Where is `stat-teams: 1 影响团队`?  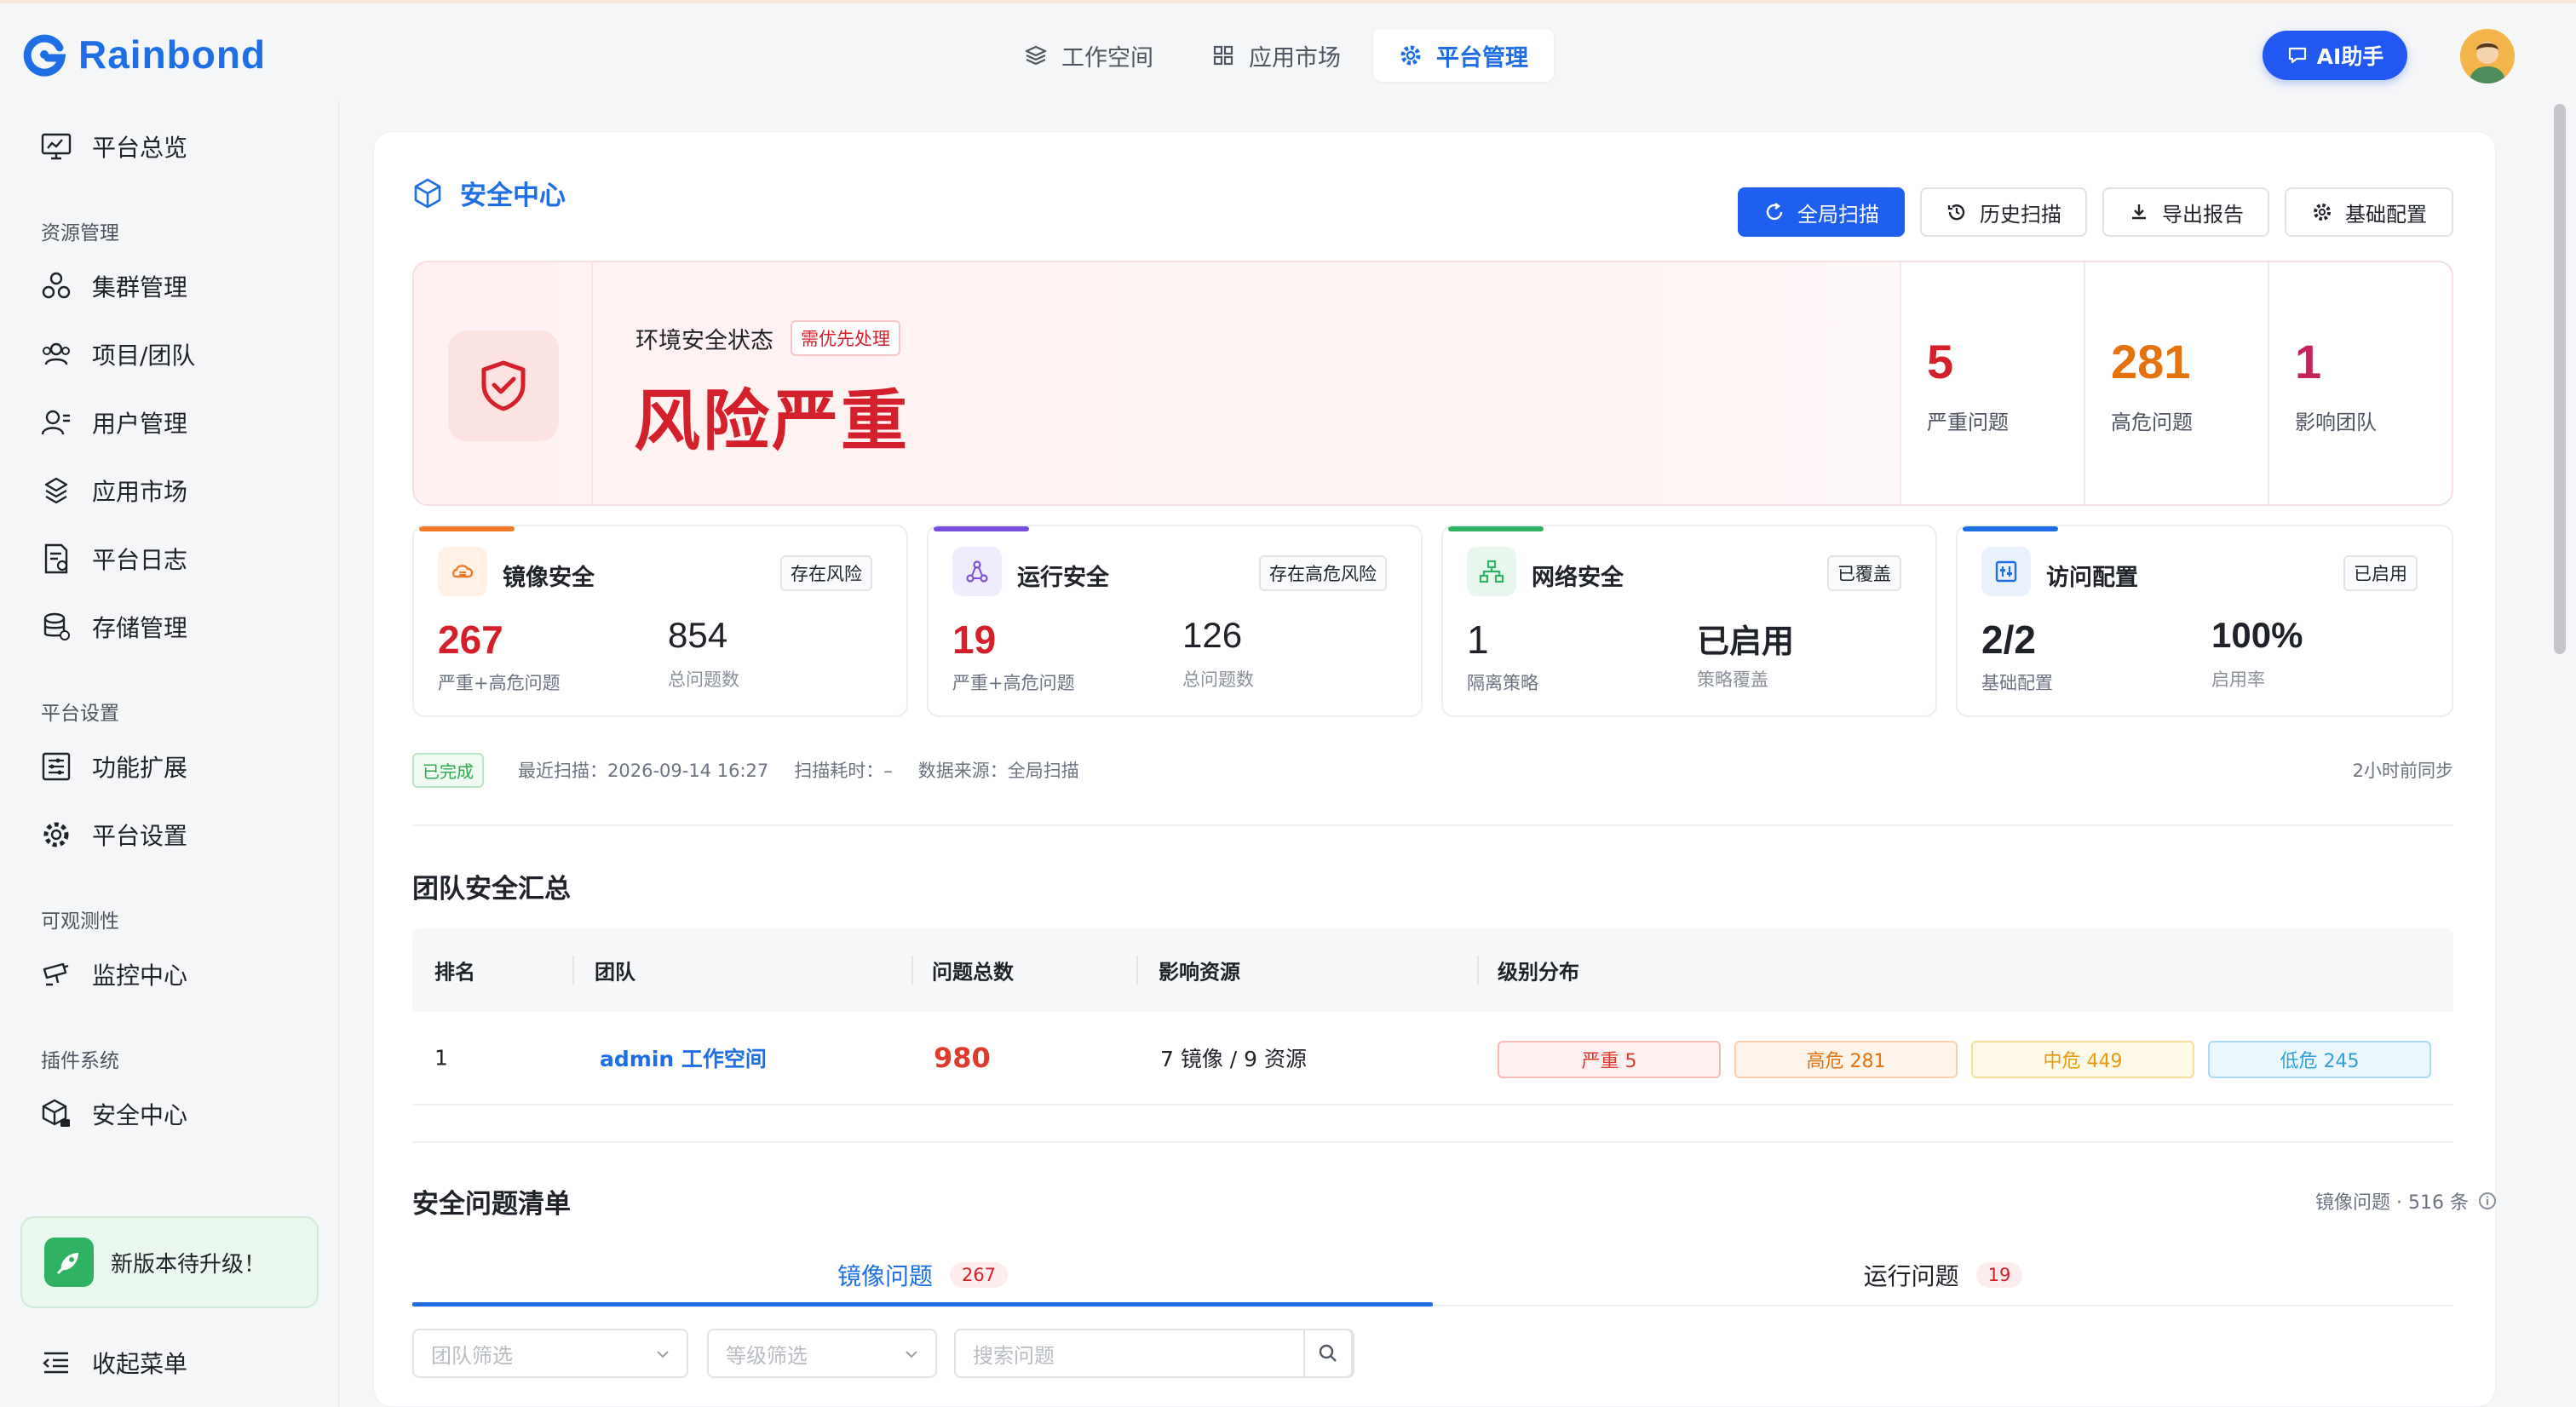 stat-teams: 1 影响团队 is located at coordinates (2360, 383).